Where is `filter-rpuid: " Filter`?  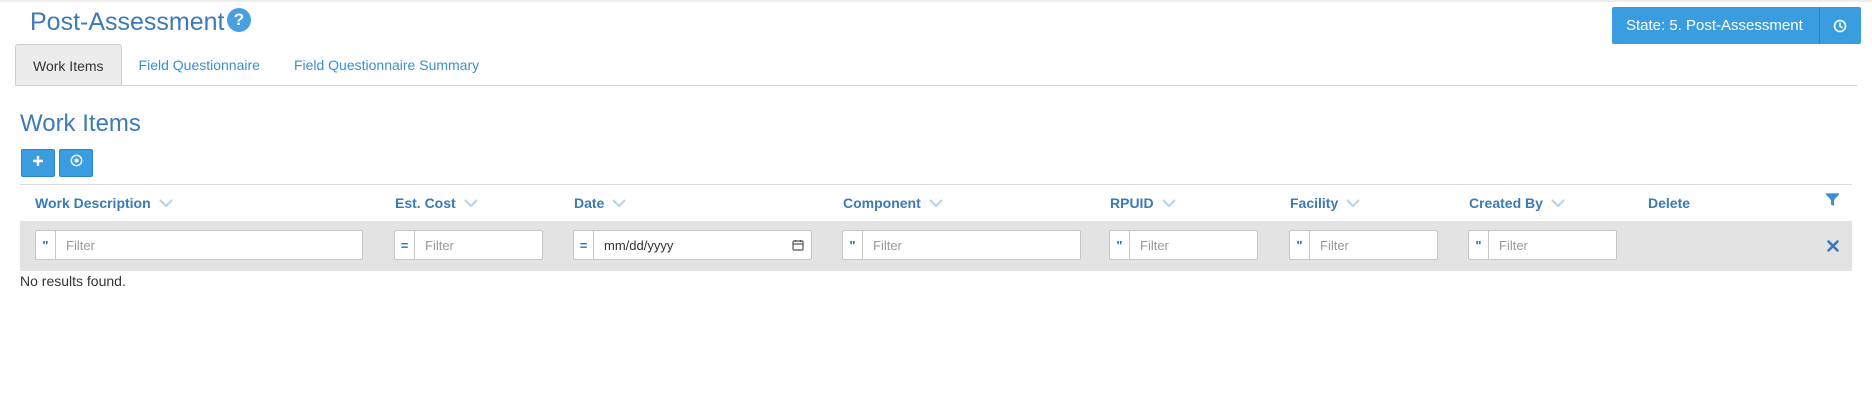
filter-rpuid: " Filter is located at coordinates (1183, 245).